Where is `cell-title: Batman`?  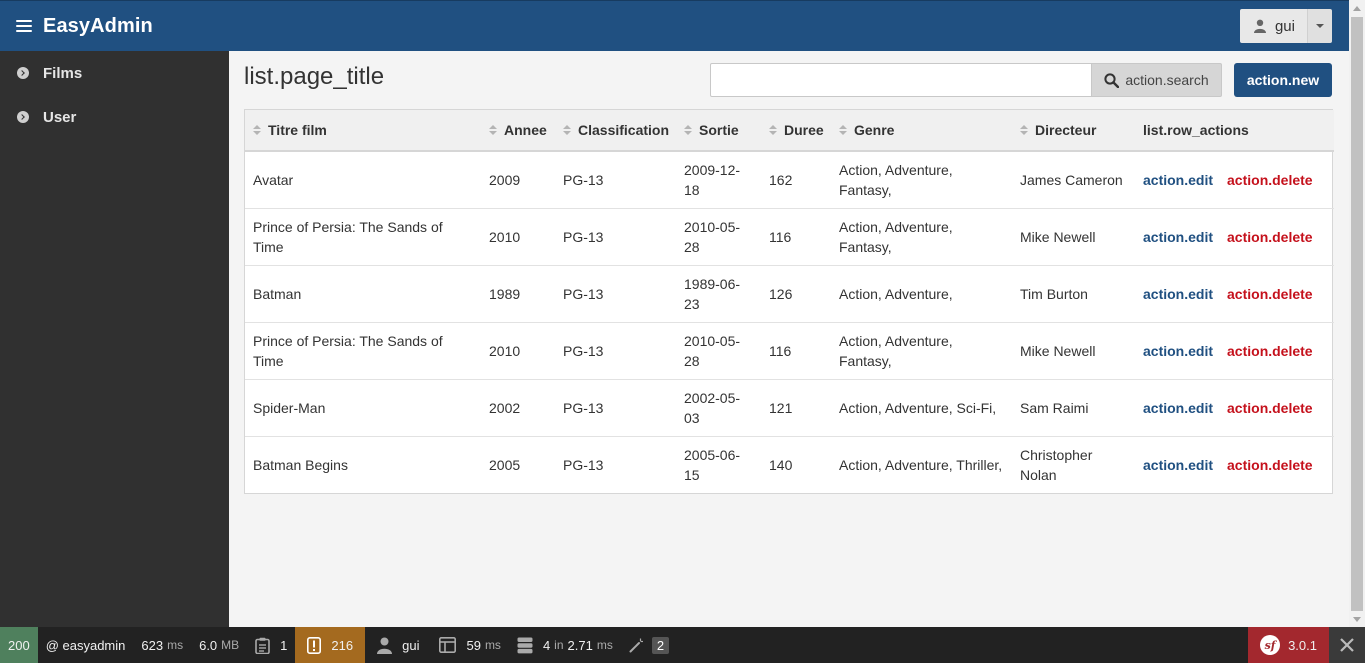 cell-title: Batman is located at coordinates (277, 293).